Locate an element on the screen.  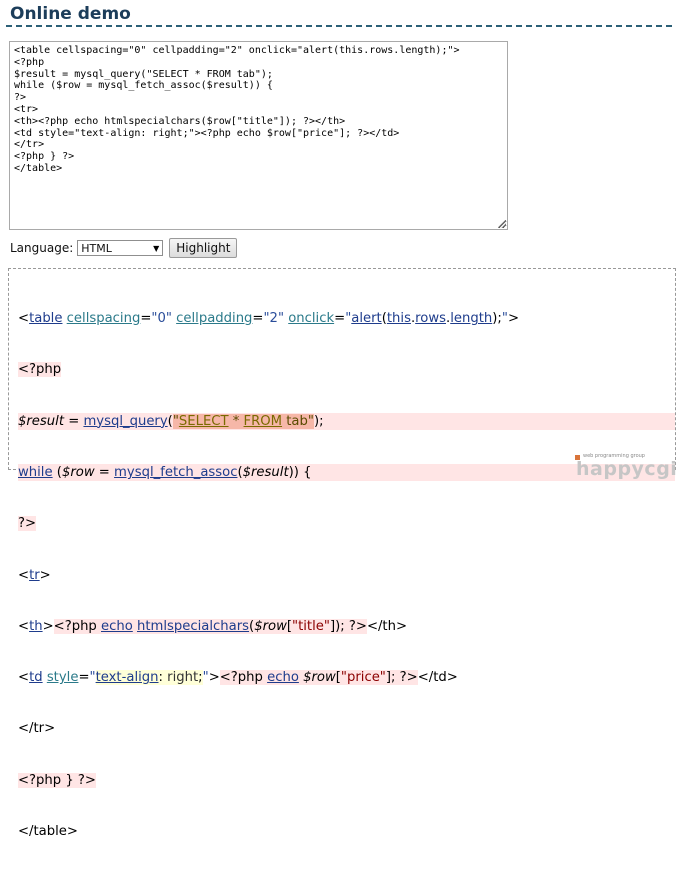
happycgi-logo: web programming group happycgi is located at coordinates (625, 468).